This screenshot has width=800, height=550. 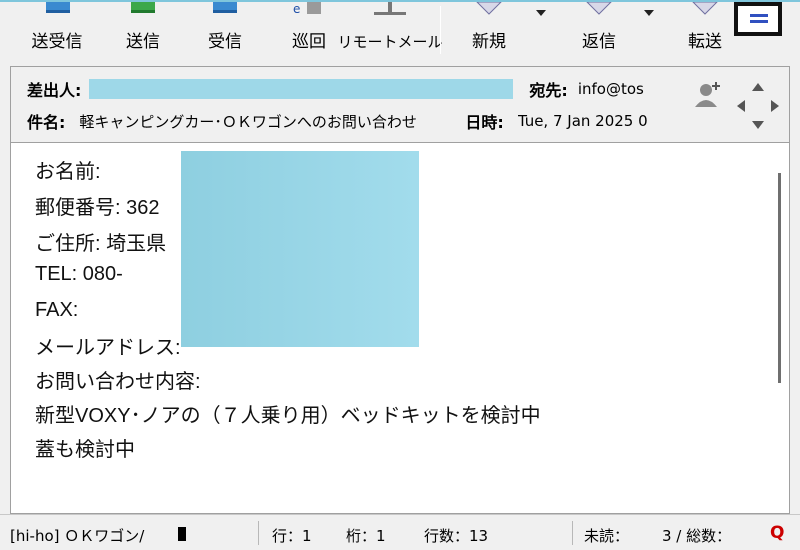 What do you see at coordinates (440, 30) in the screenshot?
I see `toolbar-separator` at bounding box center [440, 30].